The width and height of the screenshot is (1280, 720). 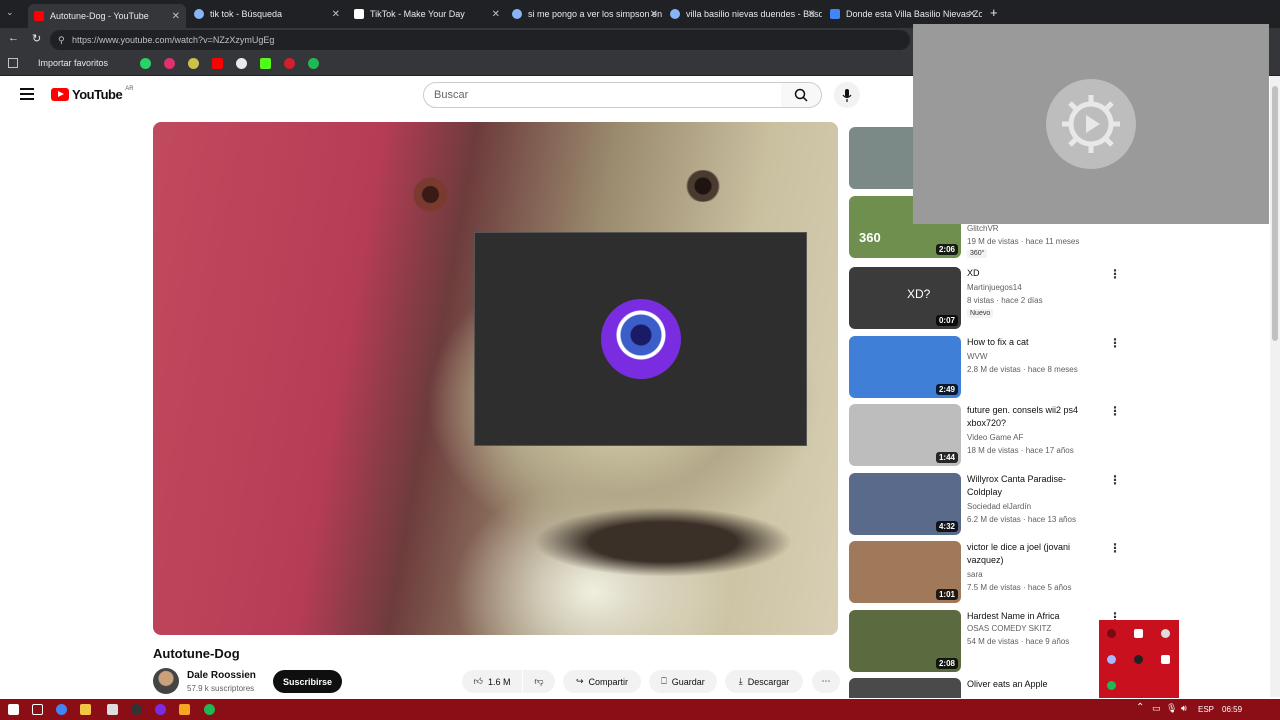 What do you see at coordinates (903, 14) in the screenshot?
I see `tab-villa-basilio-zona: Donde esta Villa Basilio Nievas Zo ✕` at bounding box center [903, 14].